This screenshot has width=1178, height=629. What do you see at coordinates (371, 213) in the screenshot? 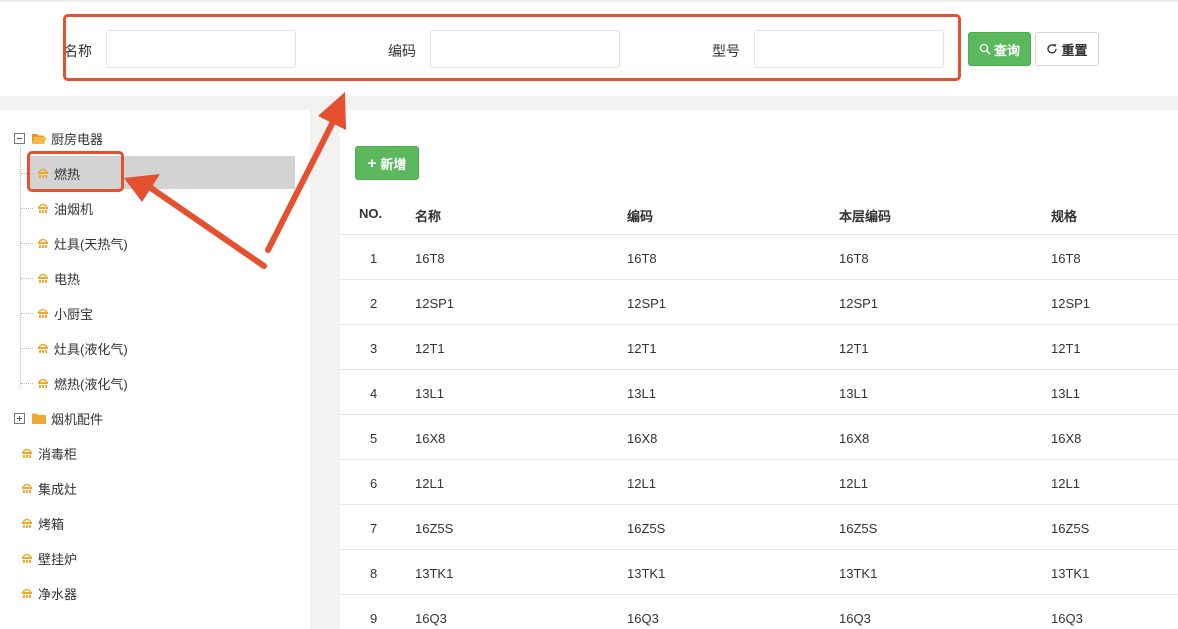
I see `column-header-no: NO.` at bounding box center [371, 213].